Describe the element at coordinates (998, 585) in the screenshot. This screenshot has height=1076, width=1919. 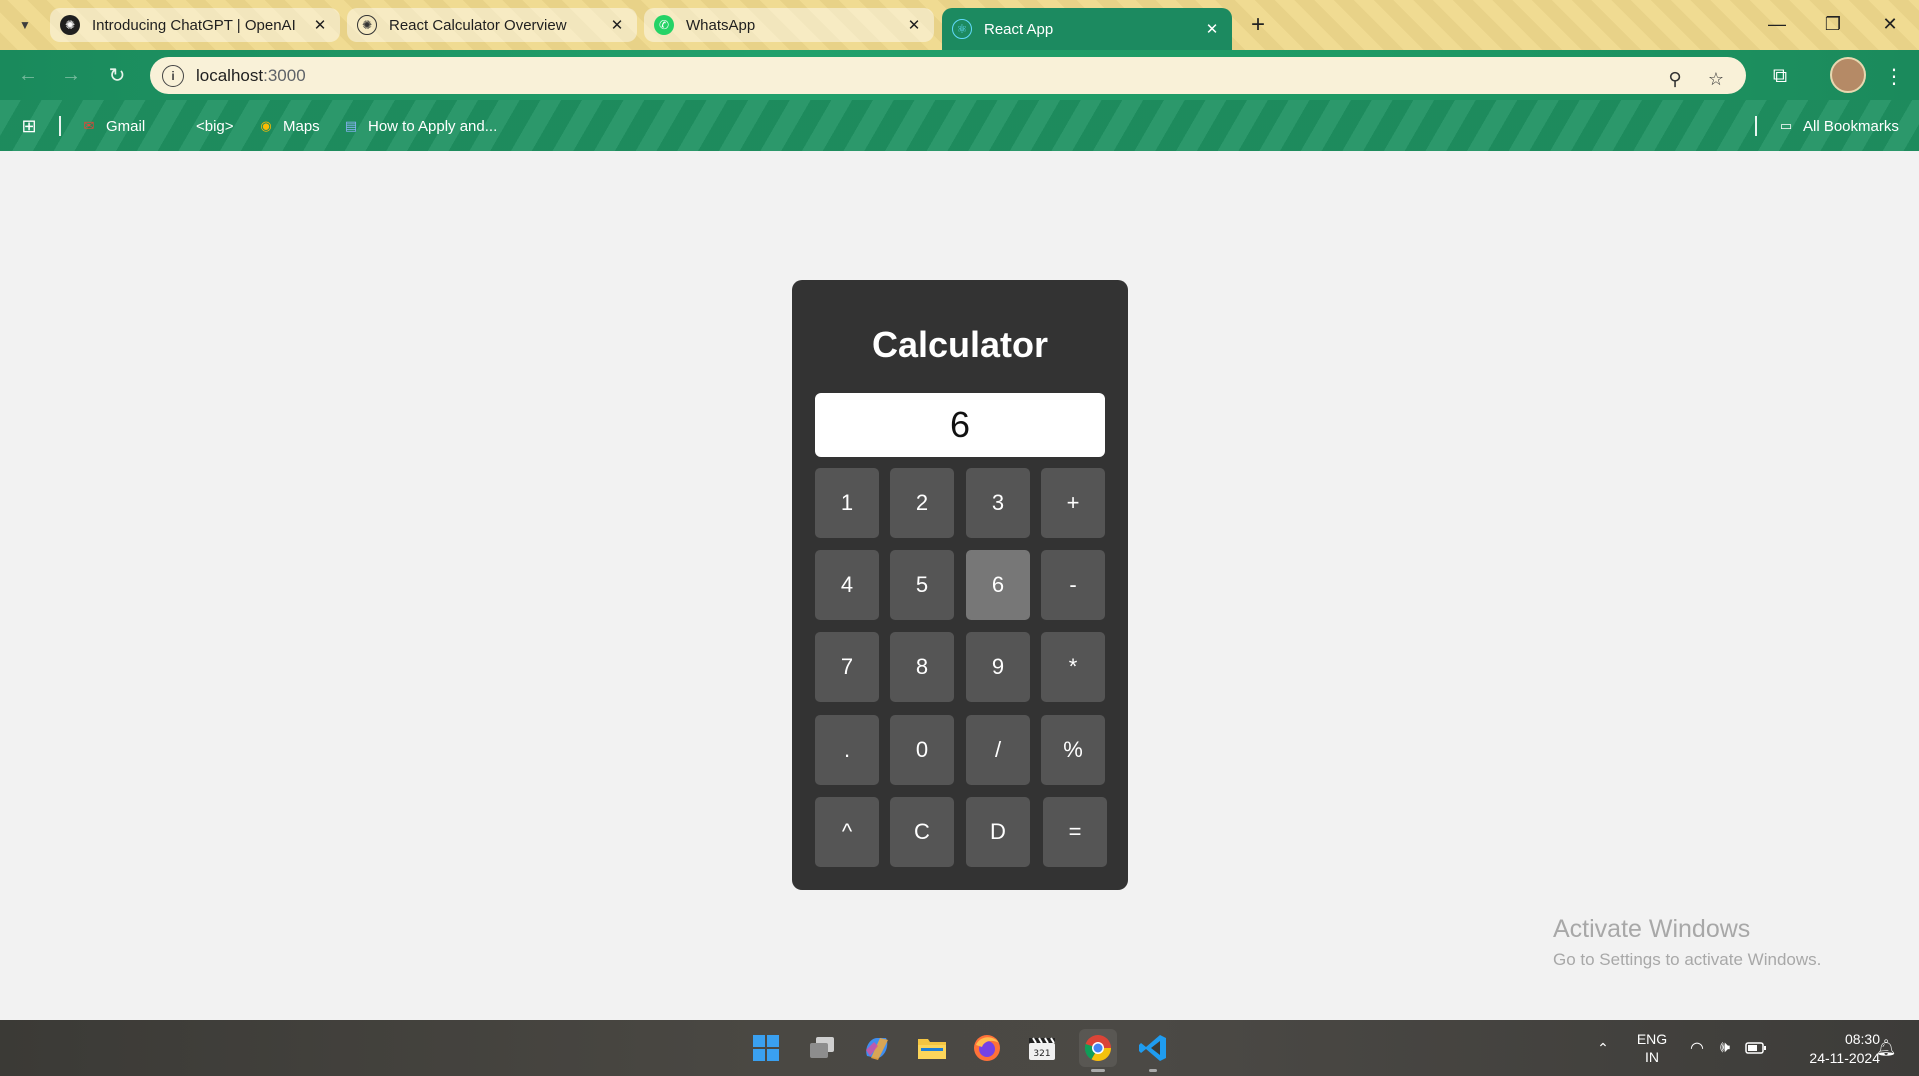
I see `key-6: 6` at that location.